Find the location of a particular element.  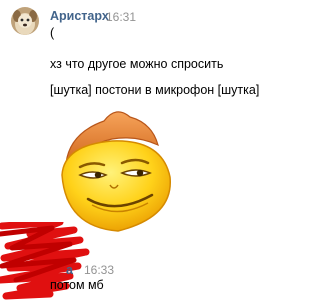

message-text: [шутка] постони в микрофон [шутка] is located at coordinates (155, 90).